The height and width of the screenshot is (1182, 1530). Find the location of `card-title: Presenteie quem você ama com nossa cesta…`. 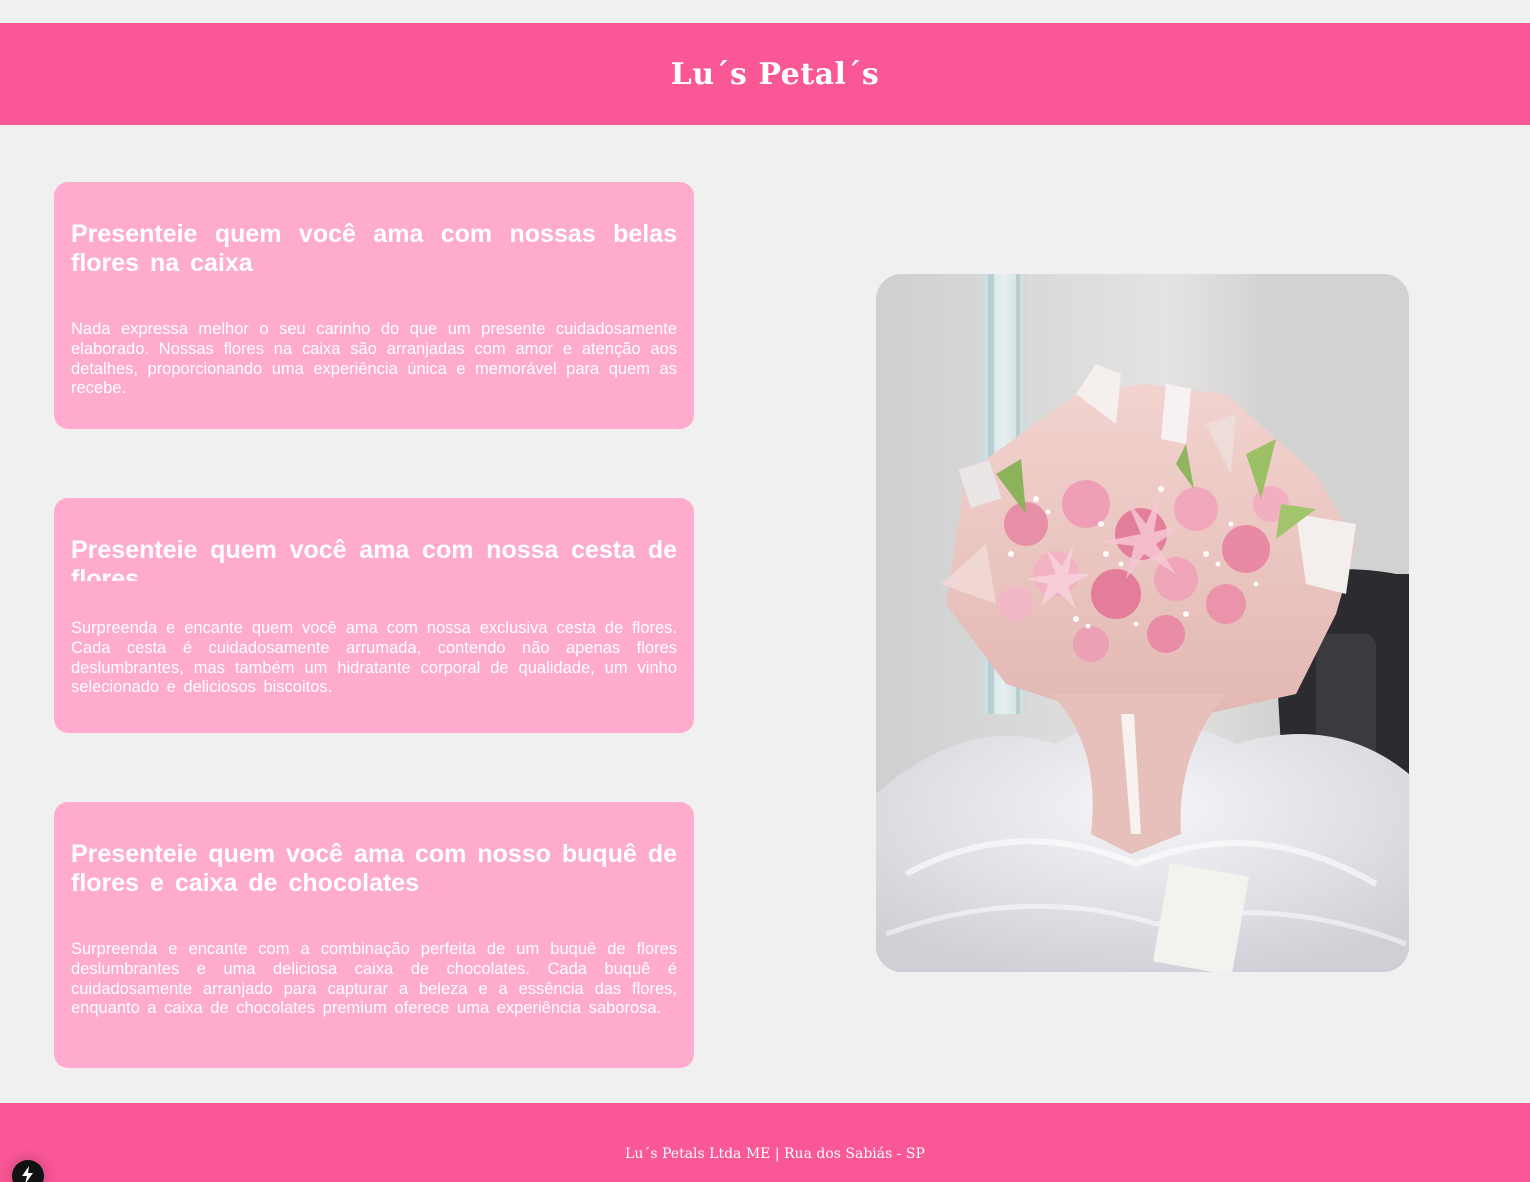

card-title: Presenteie quem você ama com nossa cesta… is located at coordinates (374, 558).